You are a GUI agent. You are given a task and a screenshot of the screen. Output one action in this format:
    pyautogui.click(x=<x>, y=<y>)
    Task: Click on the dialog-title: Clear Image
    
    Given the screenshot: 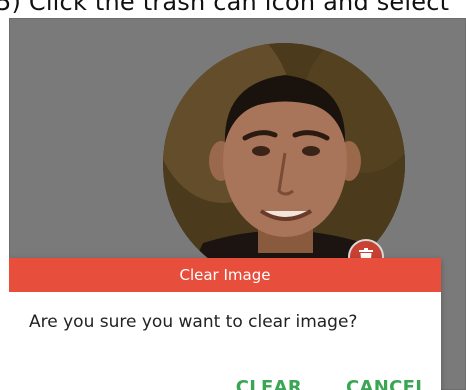 What is the action you would take?
    pyautogui.click(x=225, y=275)
    